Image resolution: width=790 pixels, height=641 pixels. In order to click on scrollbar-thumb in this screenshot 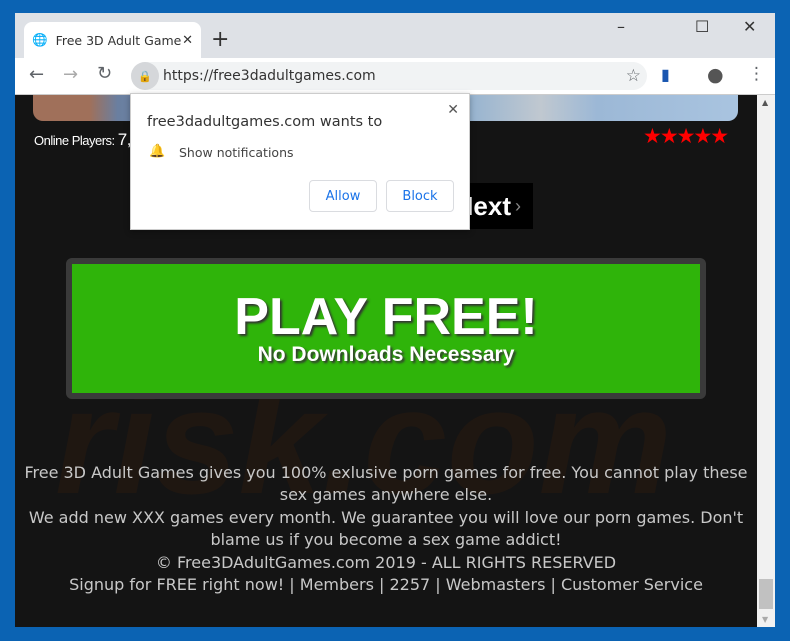, I will do `click(766, 594)`.